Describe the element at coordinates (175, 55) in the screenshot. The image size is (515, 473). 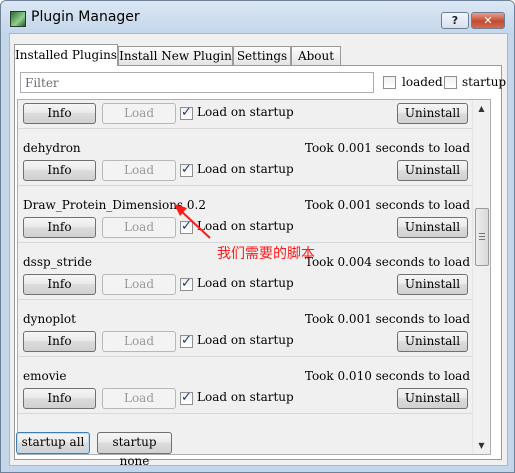
I see `tab-install-new-plugin: Install New Plugin` at that location.